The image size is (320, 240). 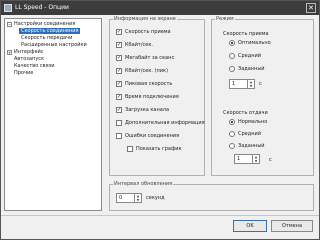 I want to click on checkbox-show-graph: Показать график, so click(x=154, y=149).